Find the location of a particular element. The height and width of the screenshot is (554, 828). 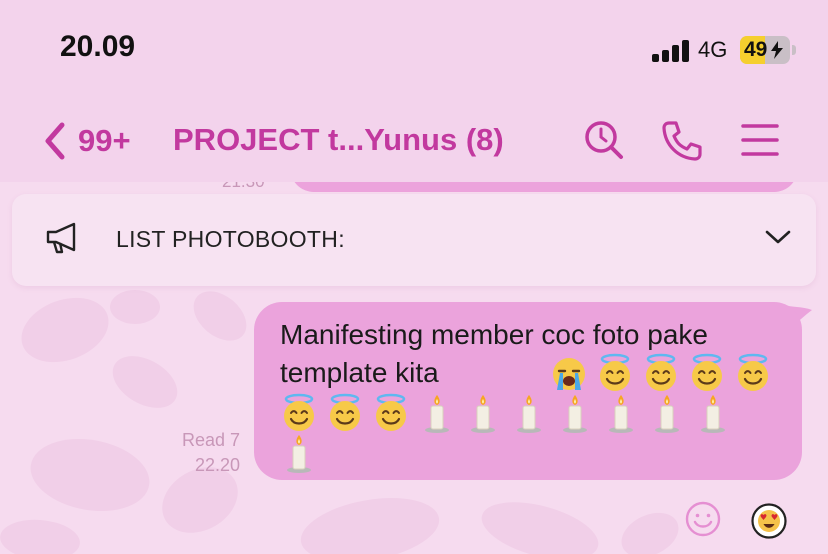

network-type: 4G is located at coordinates (713, 49).